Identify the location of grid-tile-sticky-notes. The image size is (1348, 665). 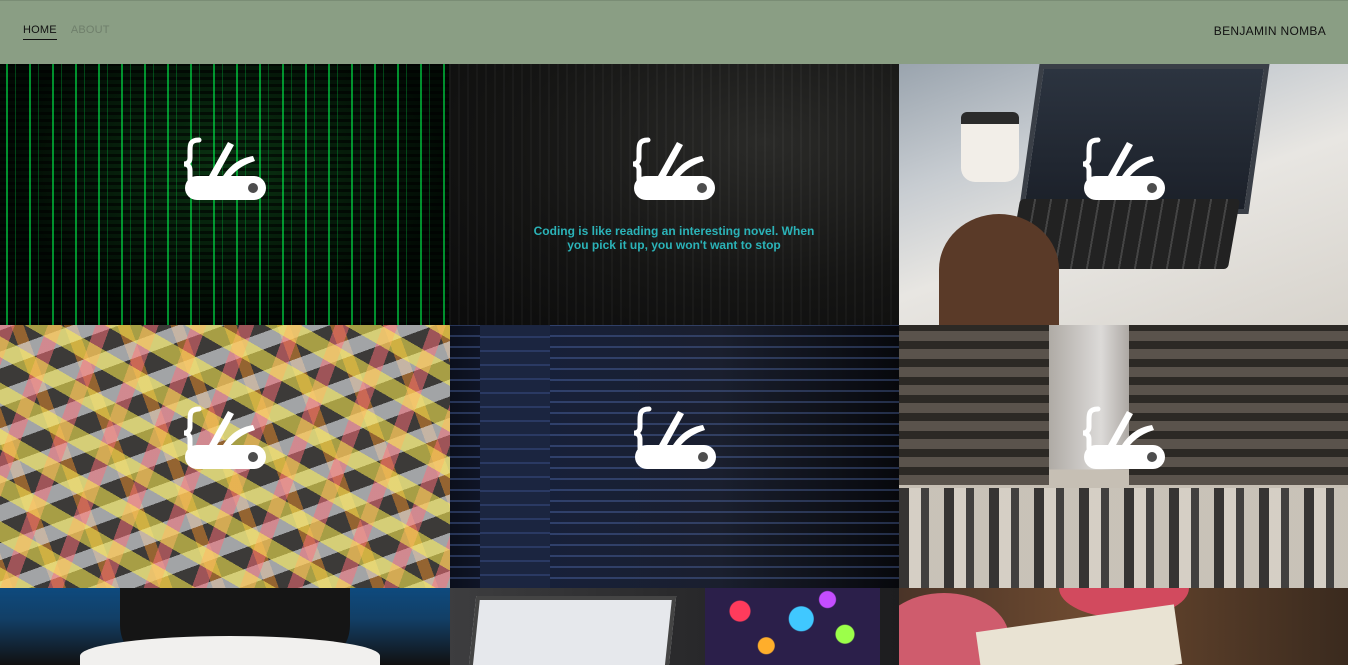
(225, 456).